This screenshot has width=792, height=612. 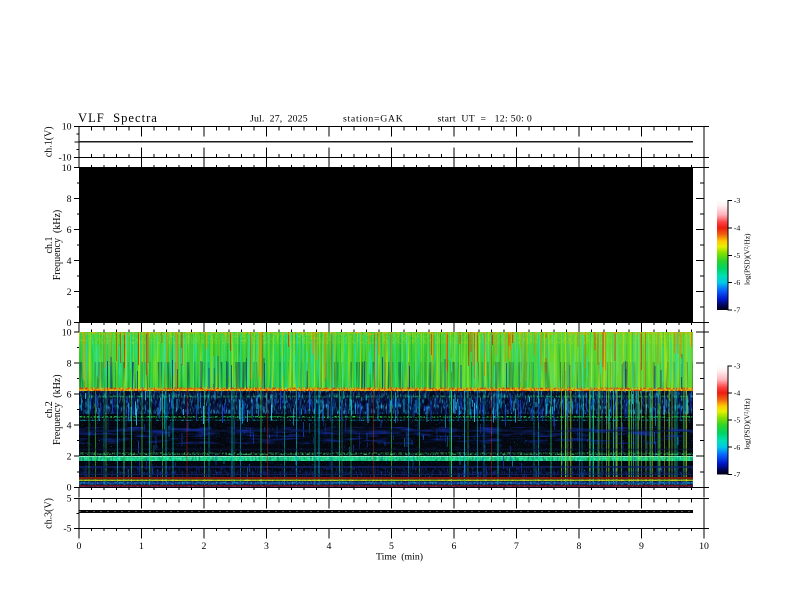 What do you see at coordinates (49, 141) in the screenshot?
I see `svg-text: ch.1(V)` at bounding box center [49, 141].